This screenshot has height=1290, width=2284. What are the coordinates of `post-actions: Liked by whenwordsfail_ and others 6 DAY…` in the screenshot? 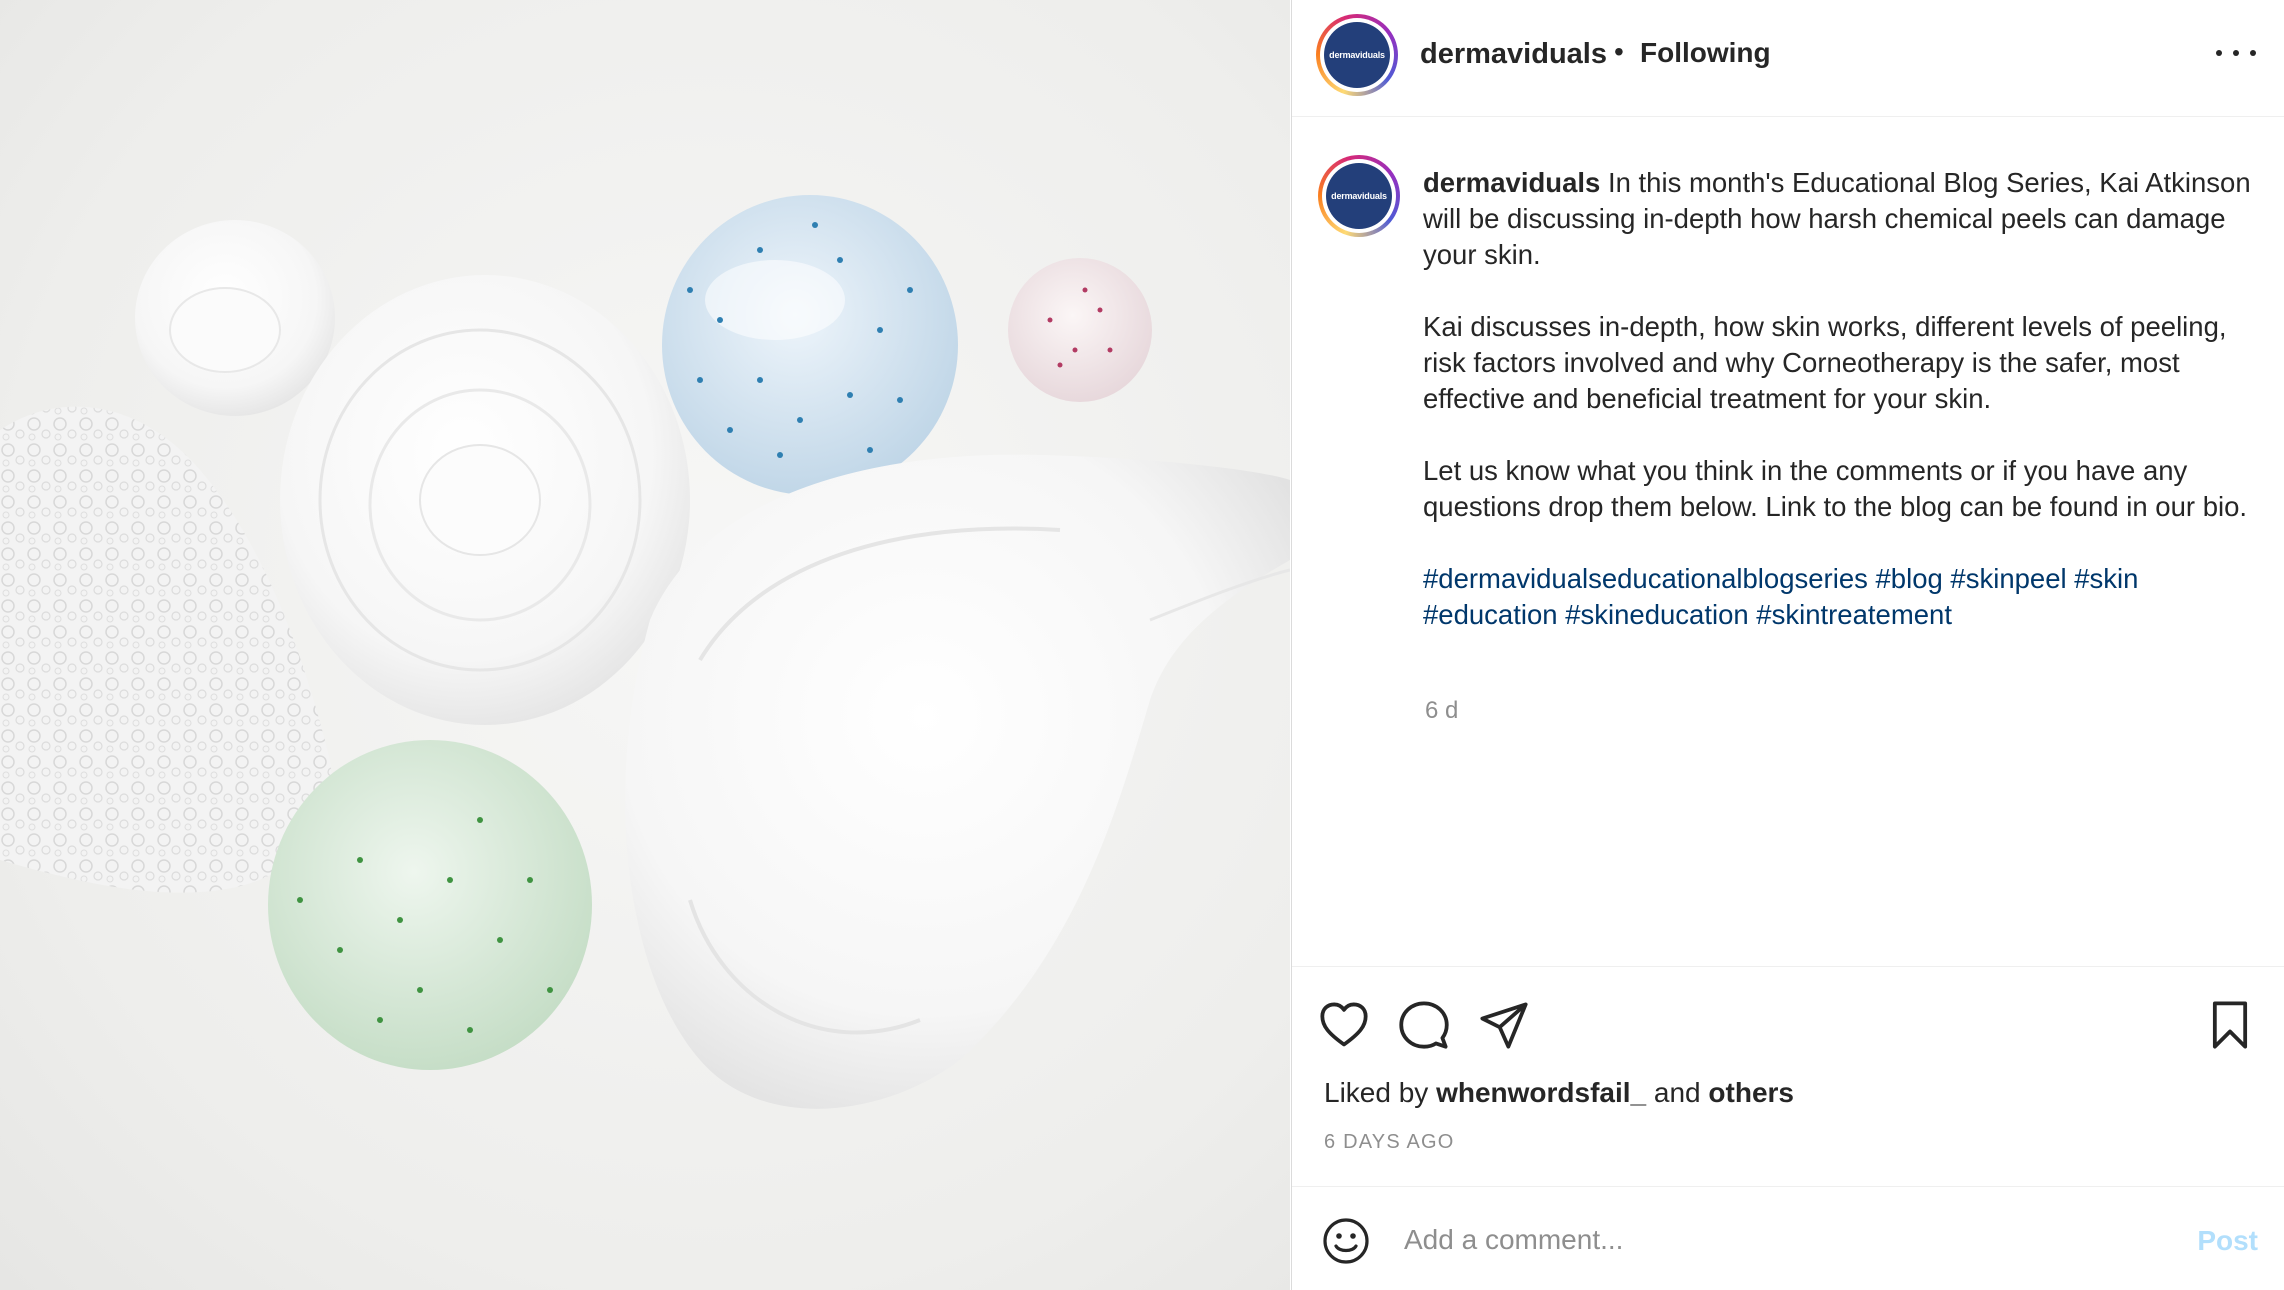 It's located at (1788, 1076).